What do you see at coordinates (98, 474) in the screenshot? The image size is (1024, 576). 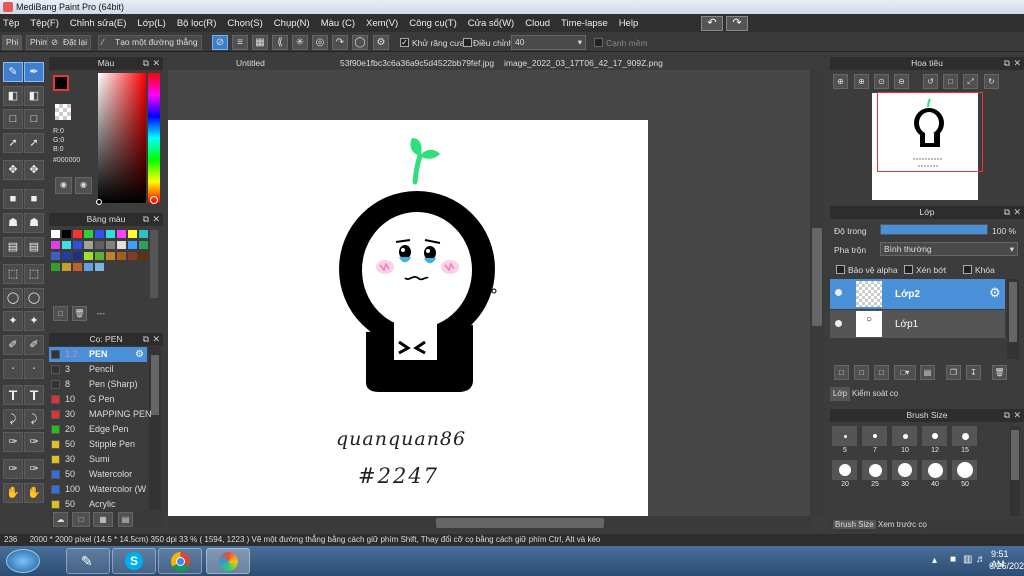 I see `brush-item: 50 Watercolor` at bounding box center [98, 474].